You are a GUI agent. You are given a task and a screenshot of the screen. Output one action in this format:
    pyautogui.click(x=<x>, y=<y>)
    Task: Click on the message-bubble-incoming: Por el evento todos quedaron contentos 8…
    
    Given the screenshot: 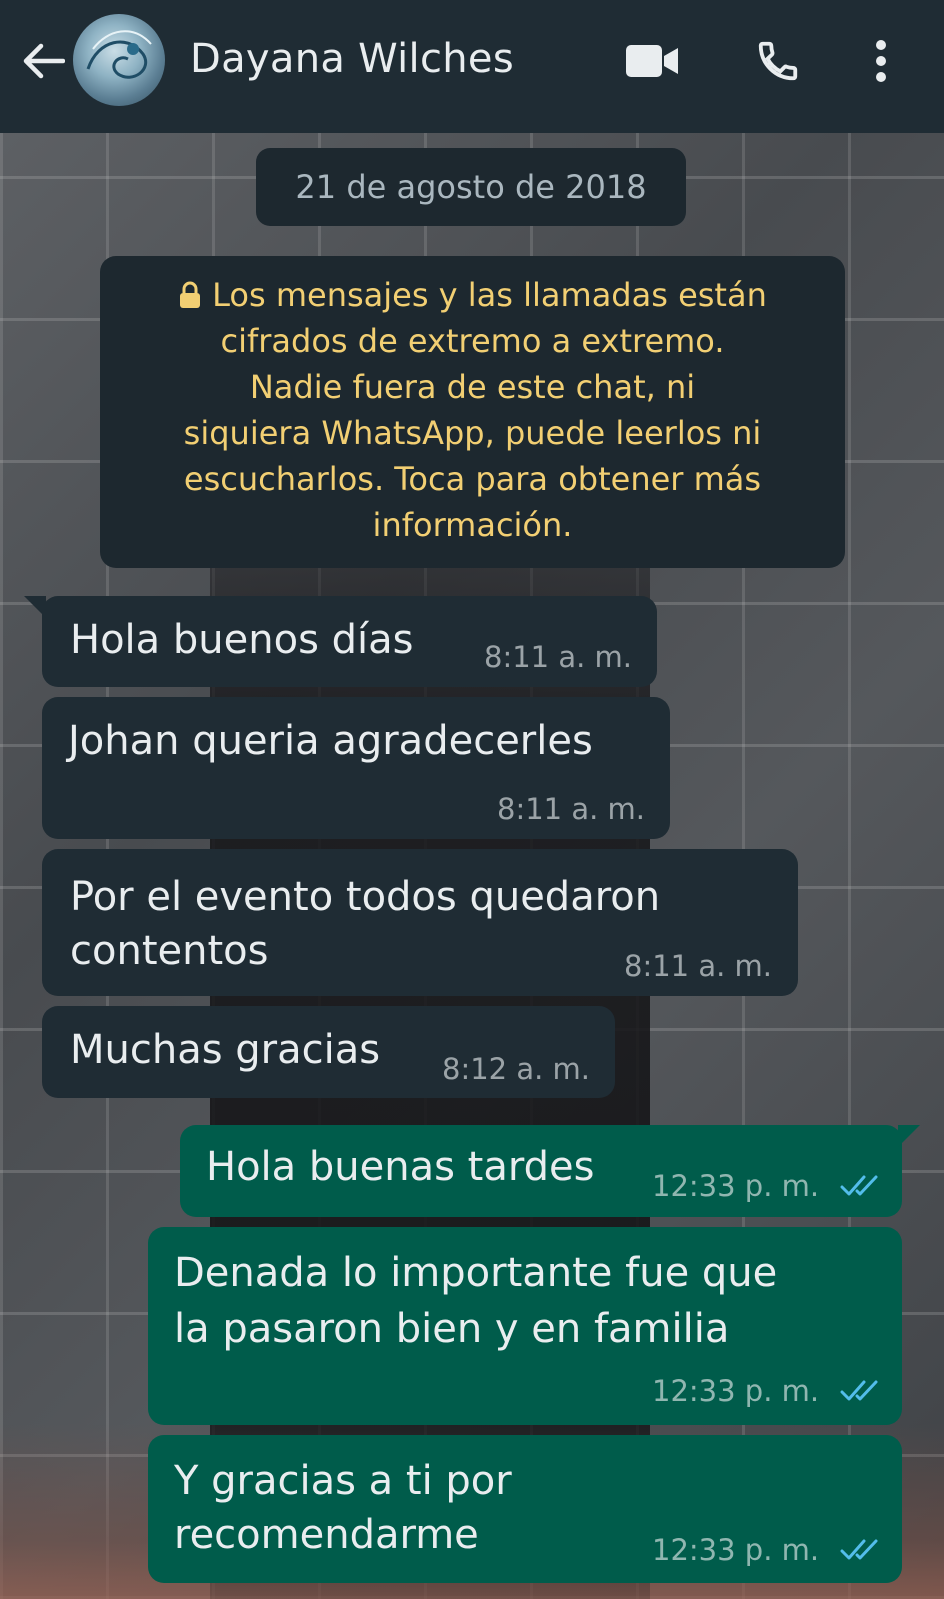 What is the action you would take?
    pyautogui.click(x=420, y=922)
    